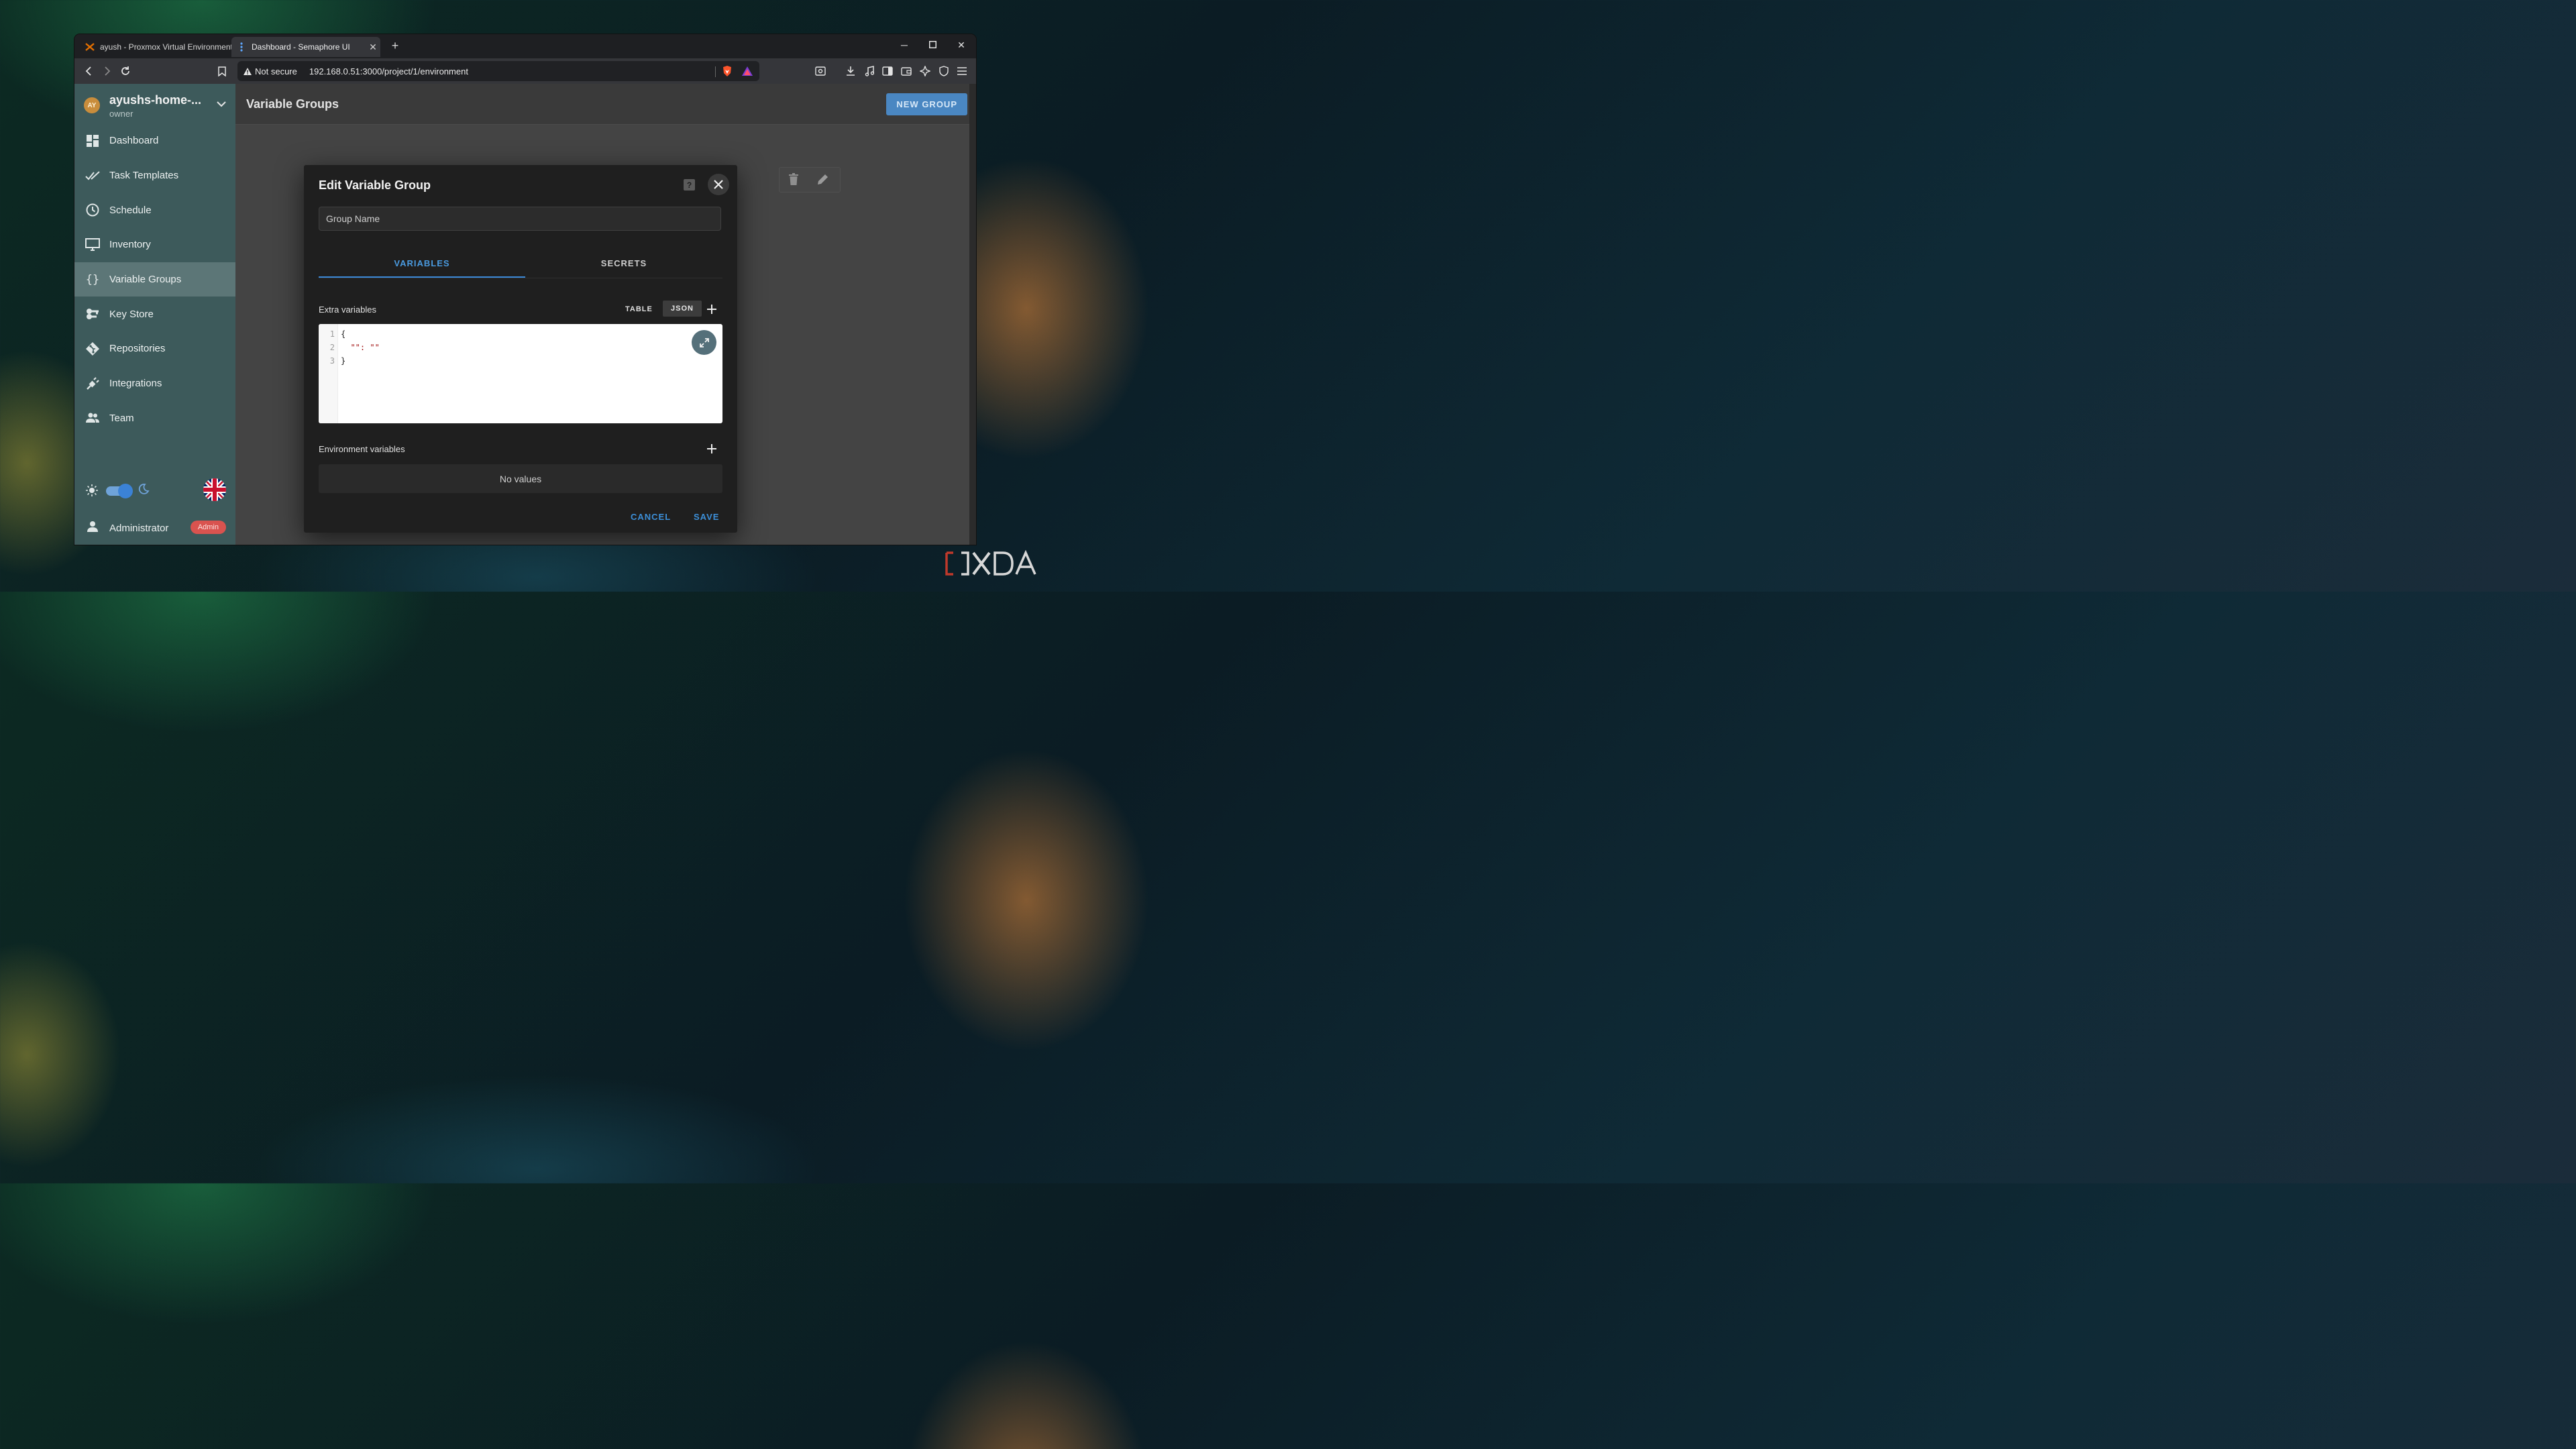 Image resolution: width=2576 pixels, height=1449 pixels. What do you see at coordinates (130, 245) in the screenshot?
I see `sidebar-item-label: Inventory` at bounding box center [130, 245].